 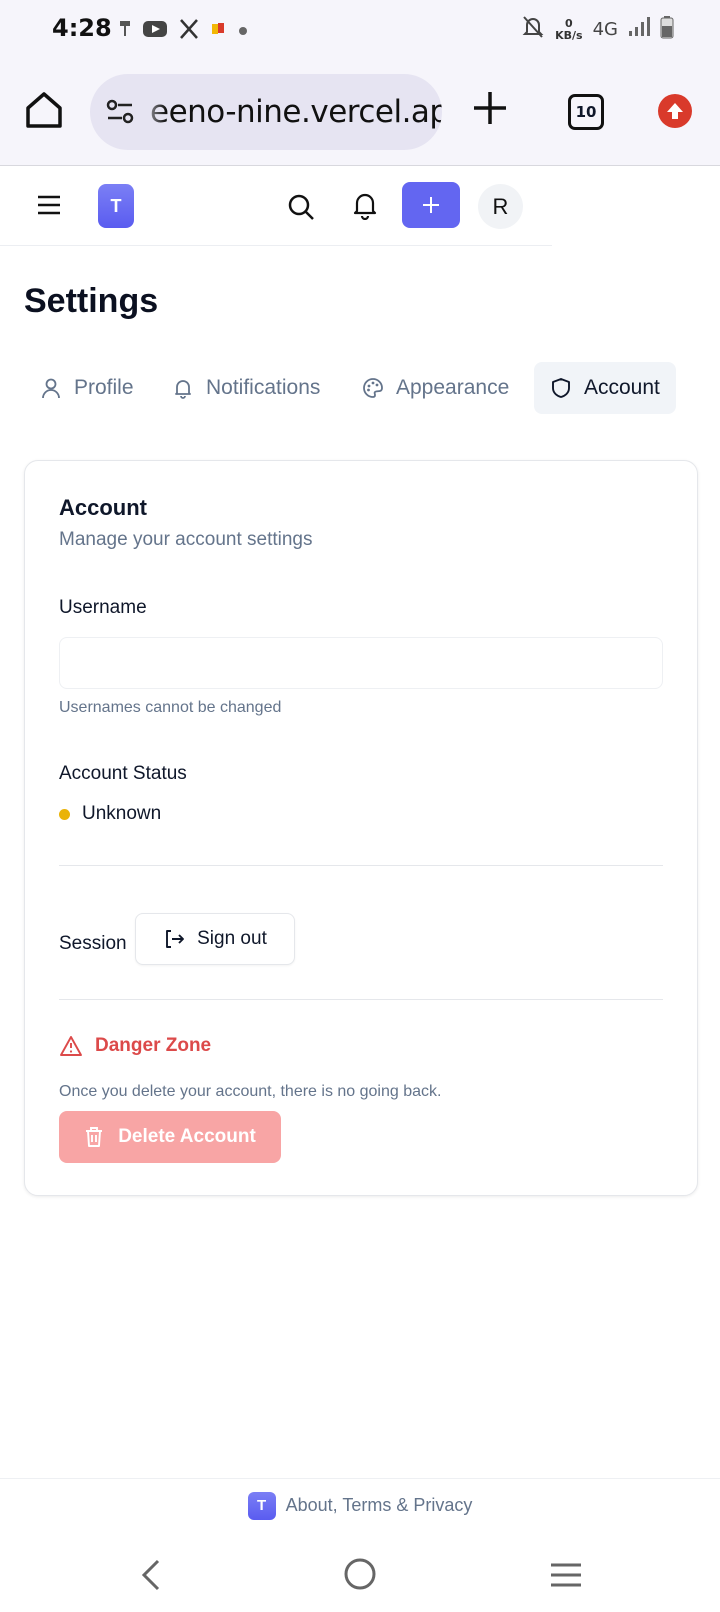 What do you see at coordinates (153, 1045) in the screenshot?
I see `danger-zone-title: Danger Zone` at bounding box center [153, 1045].